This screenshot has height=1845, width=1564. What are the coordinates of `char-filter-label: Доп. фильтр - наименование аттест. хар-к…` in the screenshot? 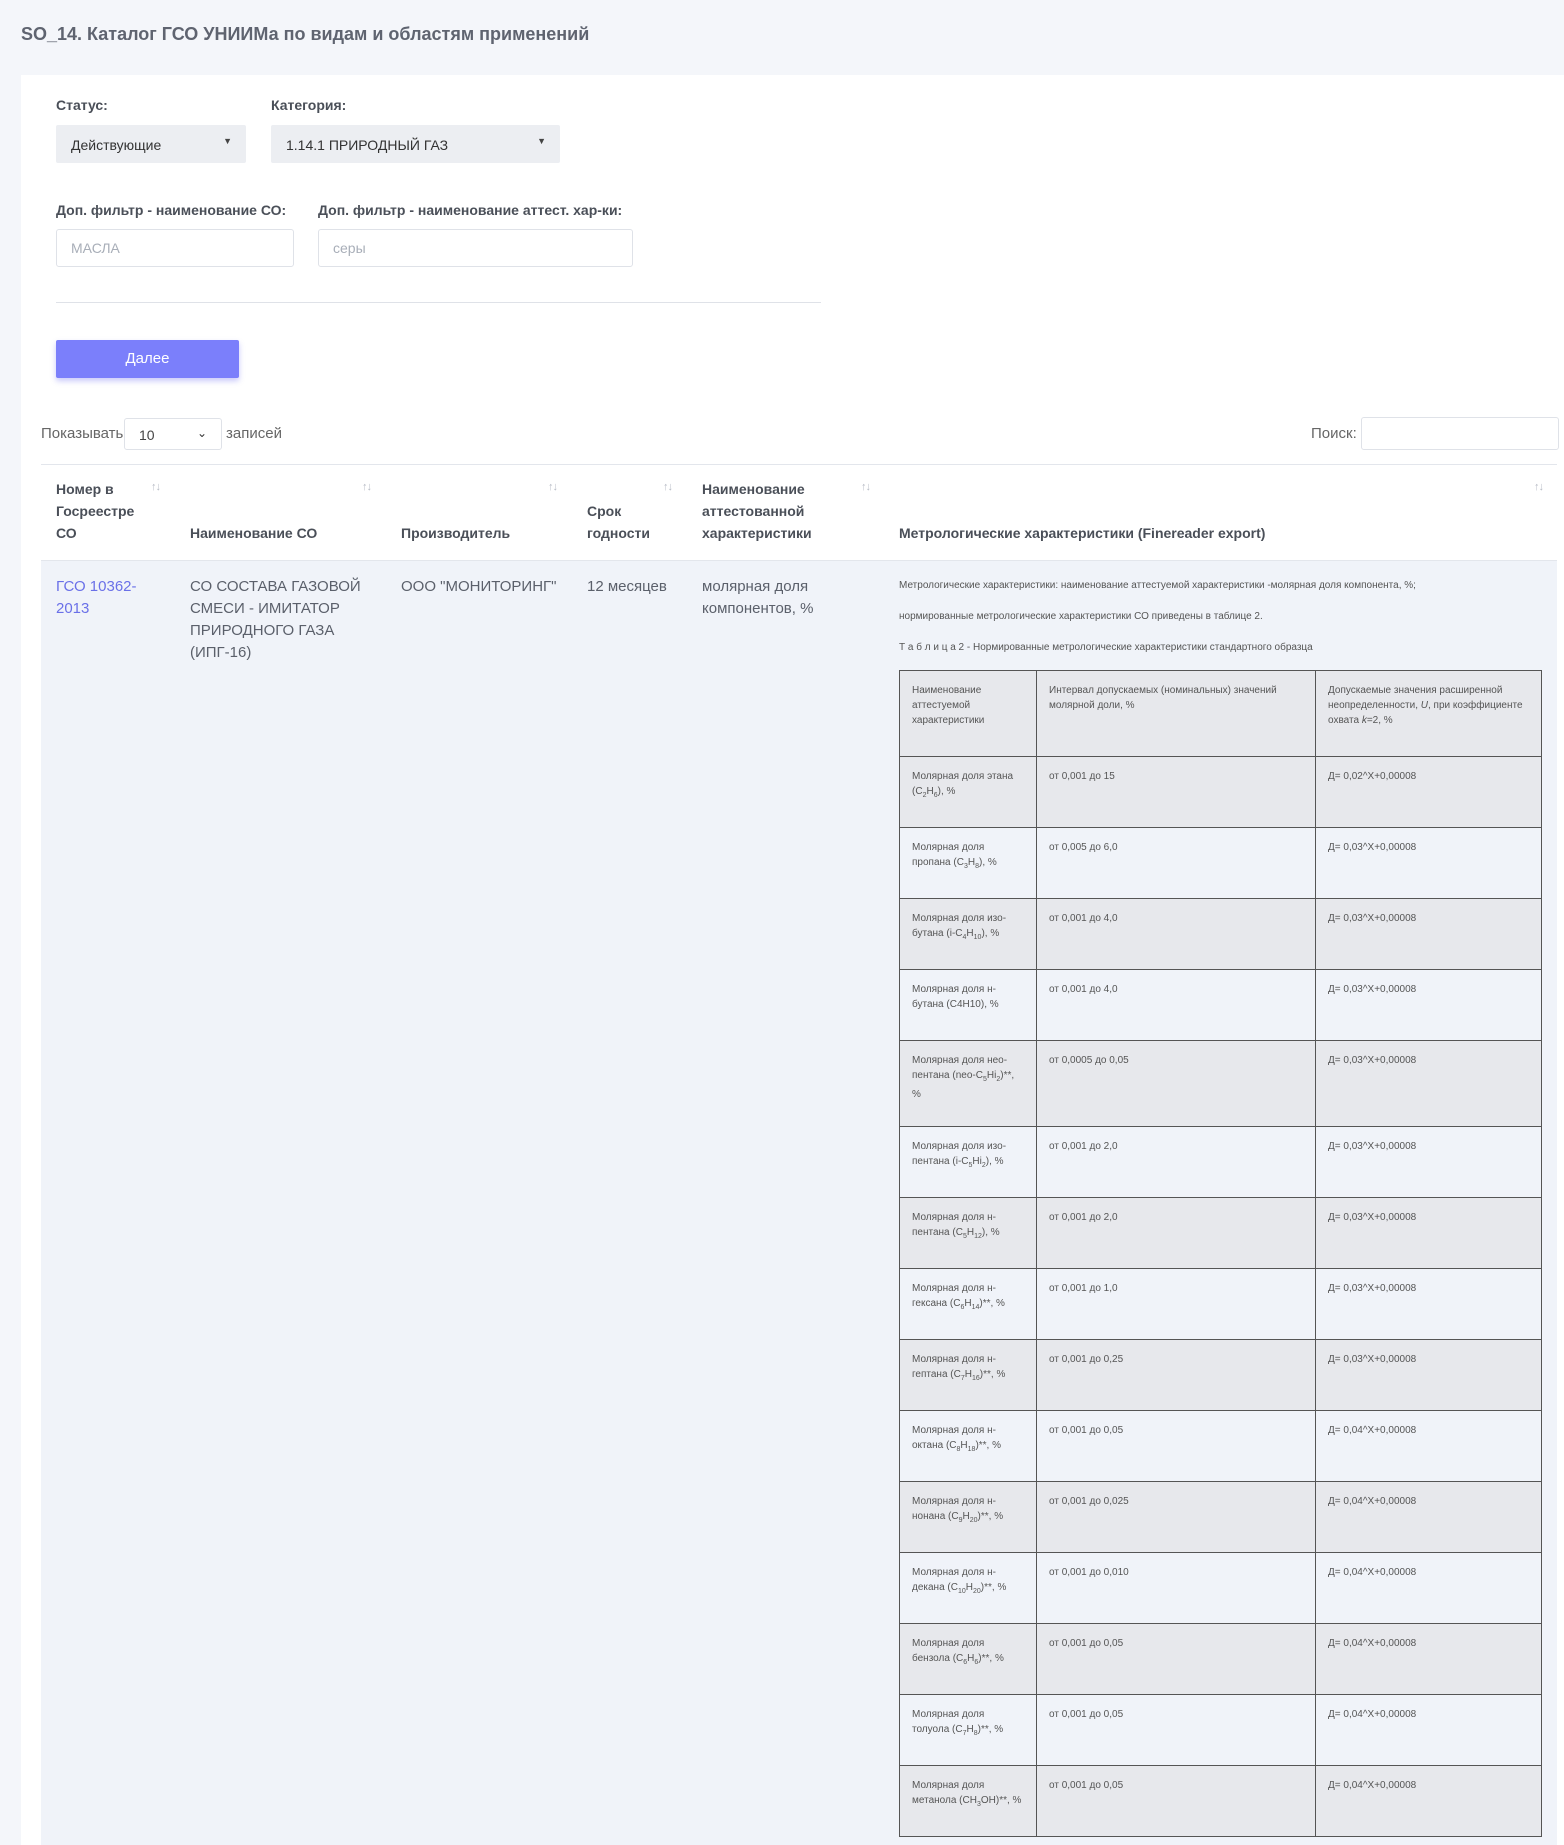 It's located at (470, 210).